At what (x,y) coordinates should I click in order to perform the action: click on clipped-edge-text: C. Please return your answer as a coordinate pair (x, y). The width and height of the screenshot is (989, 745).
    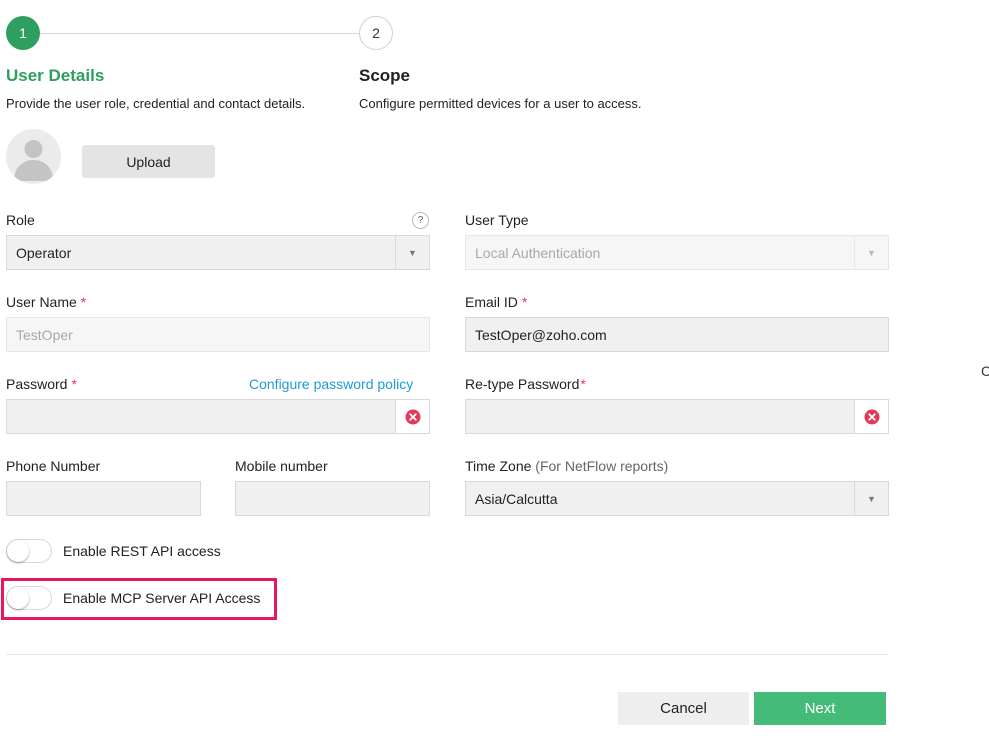
    Looking at the image, I should click on (985, 371).